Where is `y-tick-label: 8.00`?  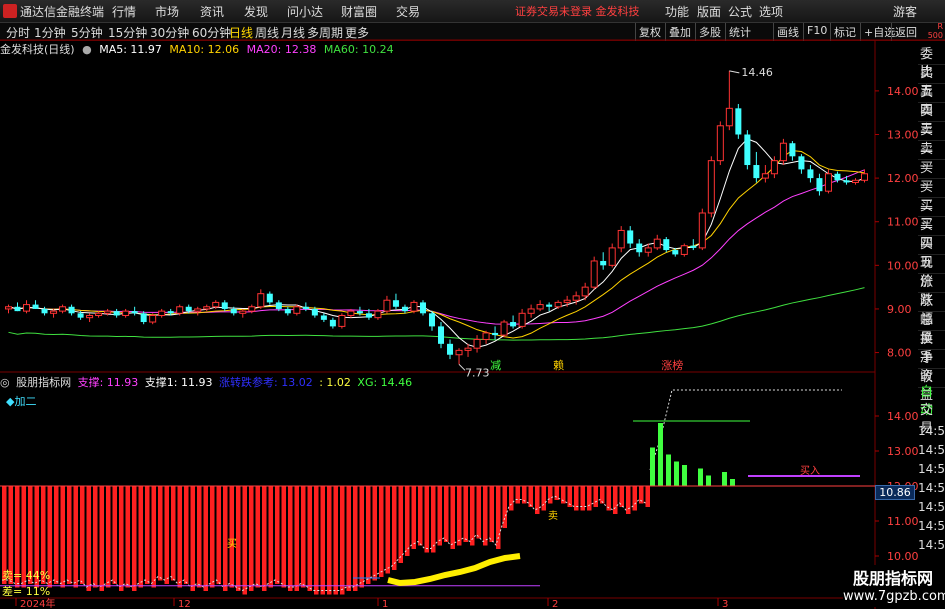
y-tick-label: 8.00 is located at coordinates (899, 353).